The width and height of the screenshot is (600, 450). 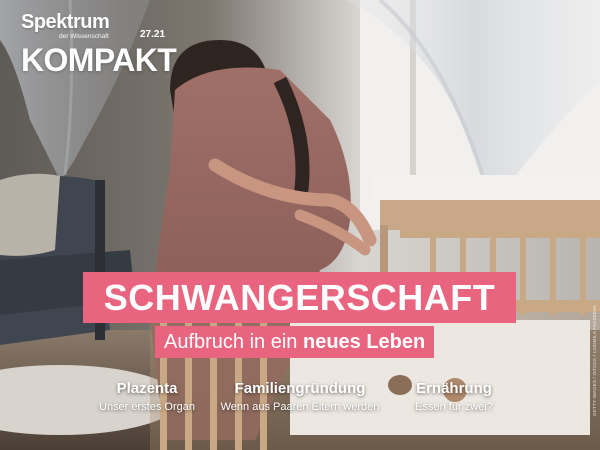 I want to click on topic-title: Ernährung, so click(x=454, y=388).